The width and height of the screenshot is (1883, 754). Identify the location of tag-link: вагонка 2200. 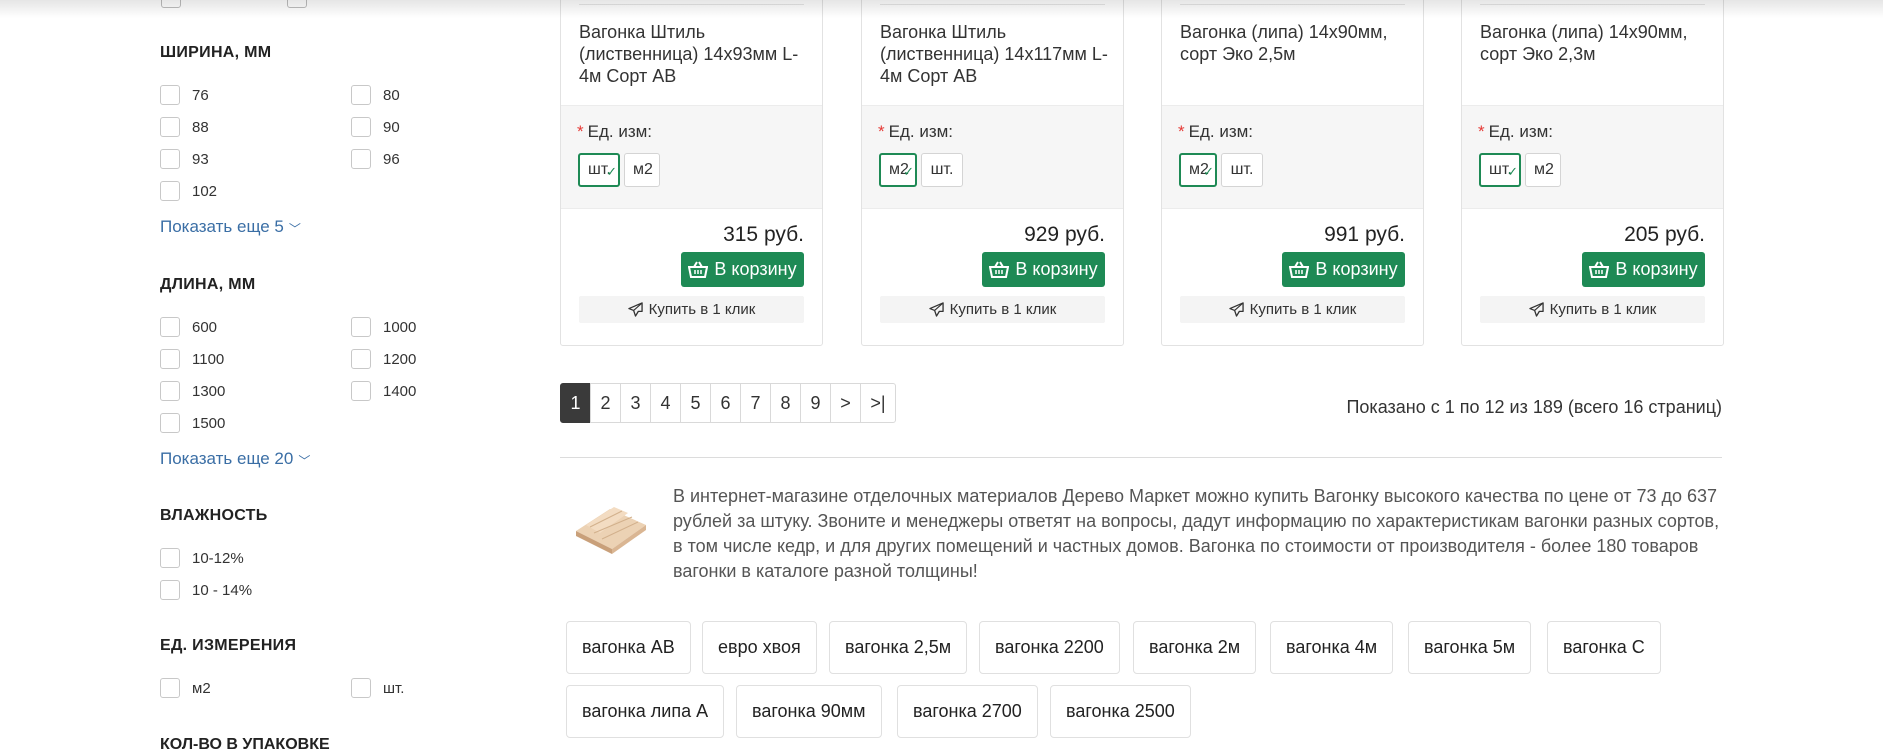
(1049, 647).